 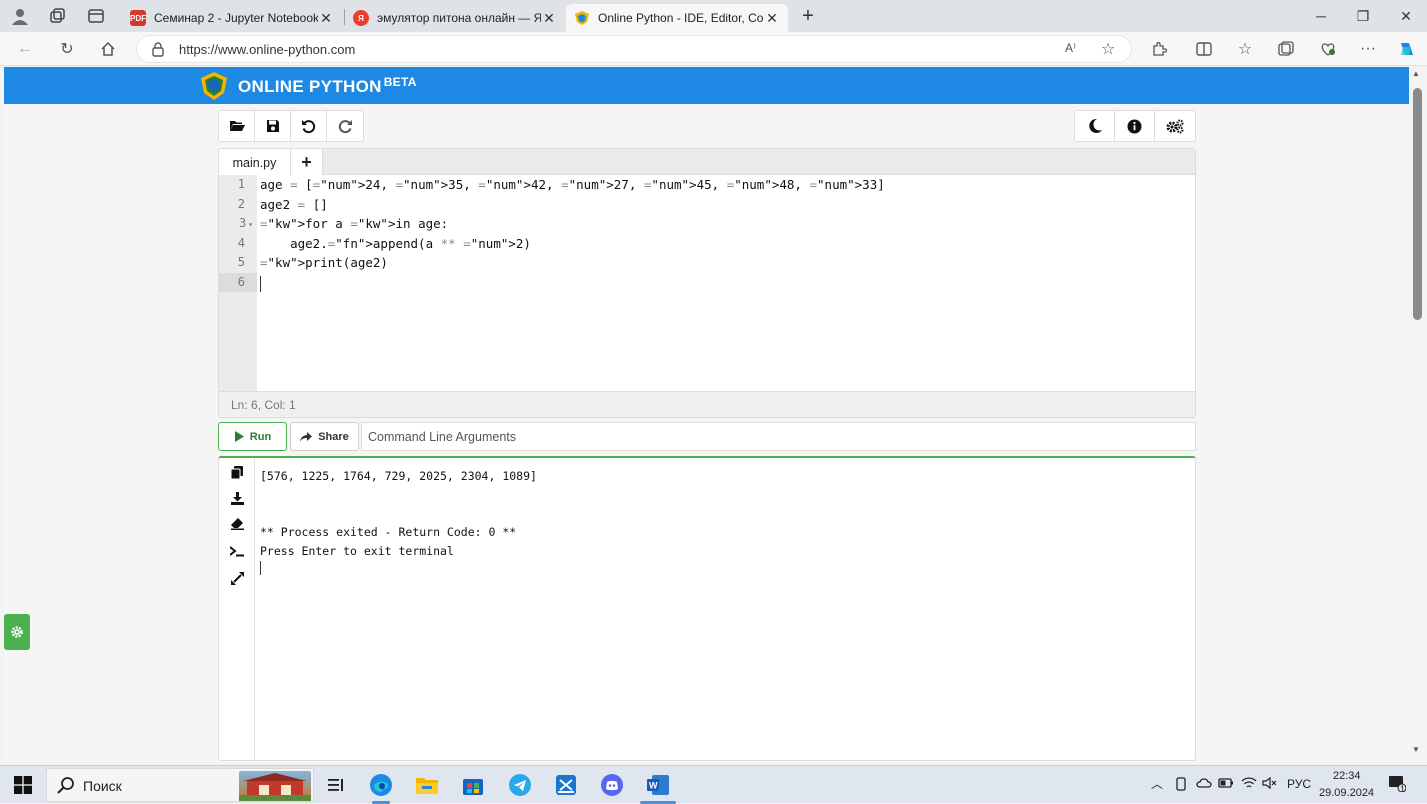 I want to click on language-indicator: РУС, so click(x=1299, y=784).